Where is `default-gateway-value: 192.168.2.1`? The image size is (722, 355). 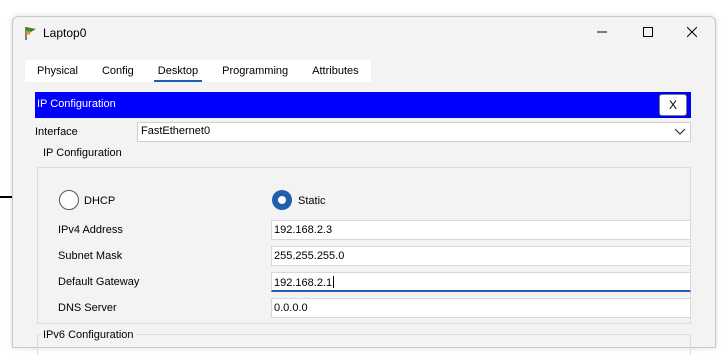
default-gateway-value: 192.168.2.1 is located at coordinates (303, 283).